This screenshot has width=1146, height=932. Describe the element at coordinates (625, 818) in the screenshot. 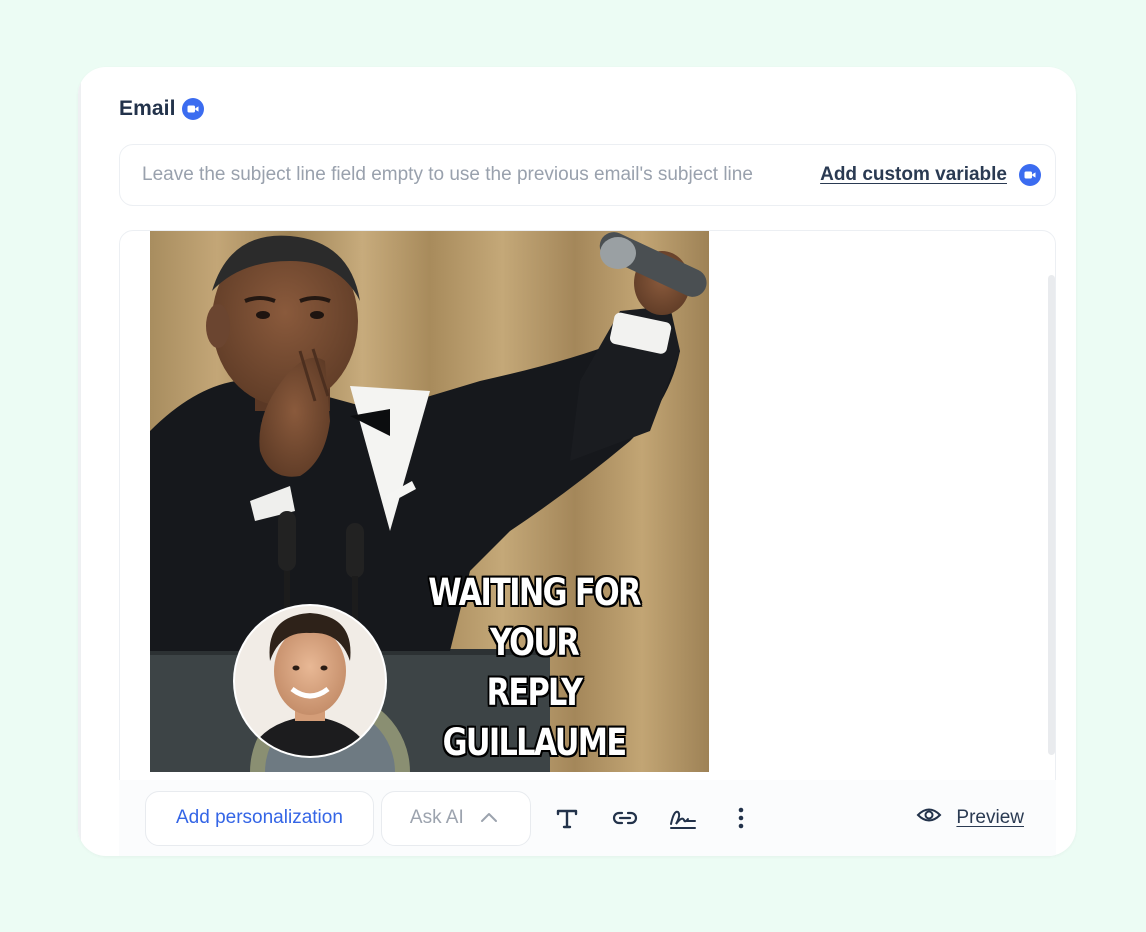

I see `link-icon` at that location.